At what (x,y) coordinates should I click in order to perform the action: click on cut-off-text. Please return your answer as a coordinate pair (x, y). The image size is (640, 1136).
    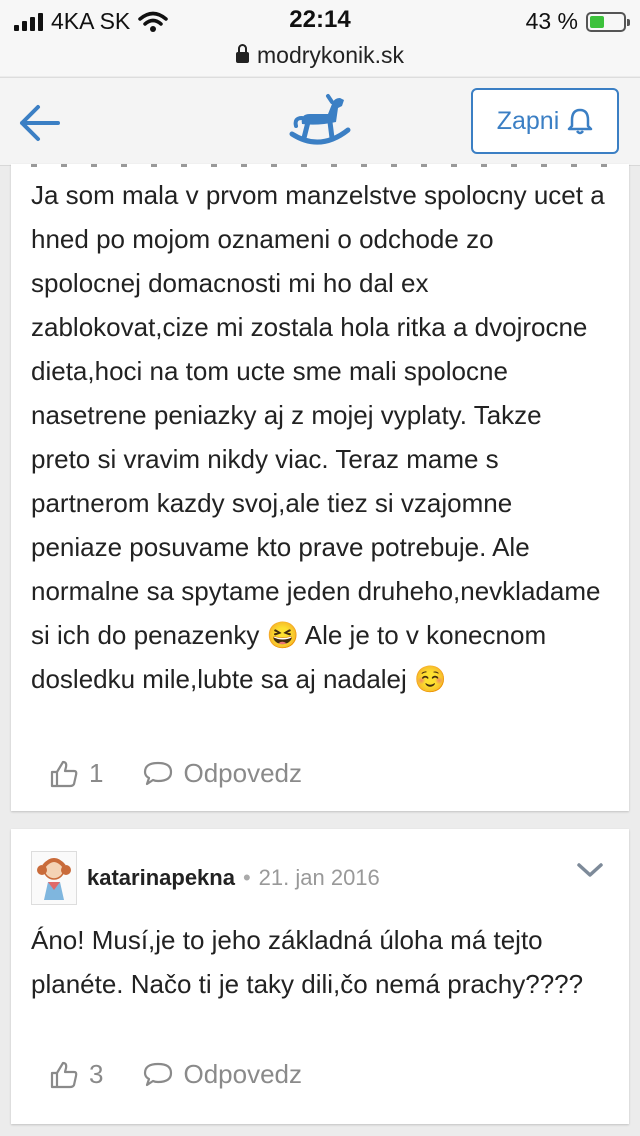
    Looking at the image, I should click on (320, 165).